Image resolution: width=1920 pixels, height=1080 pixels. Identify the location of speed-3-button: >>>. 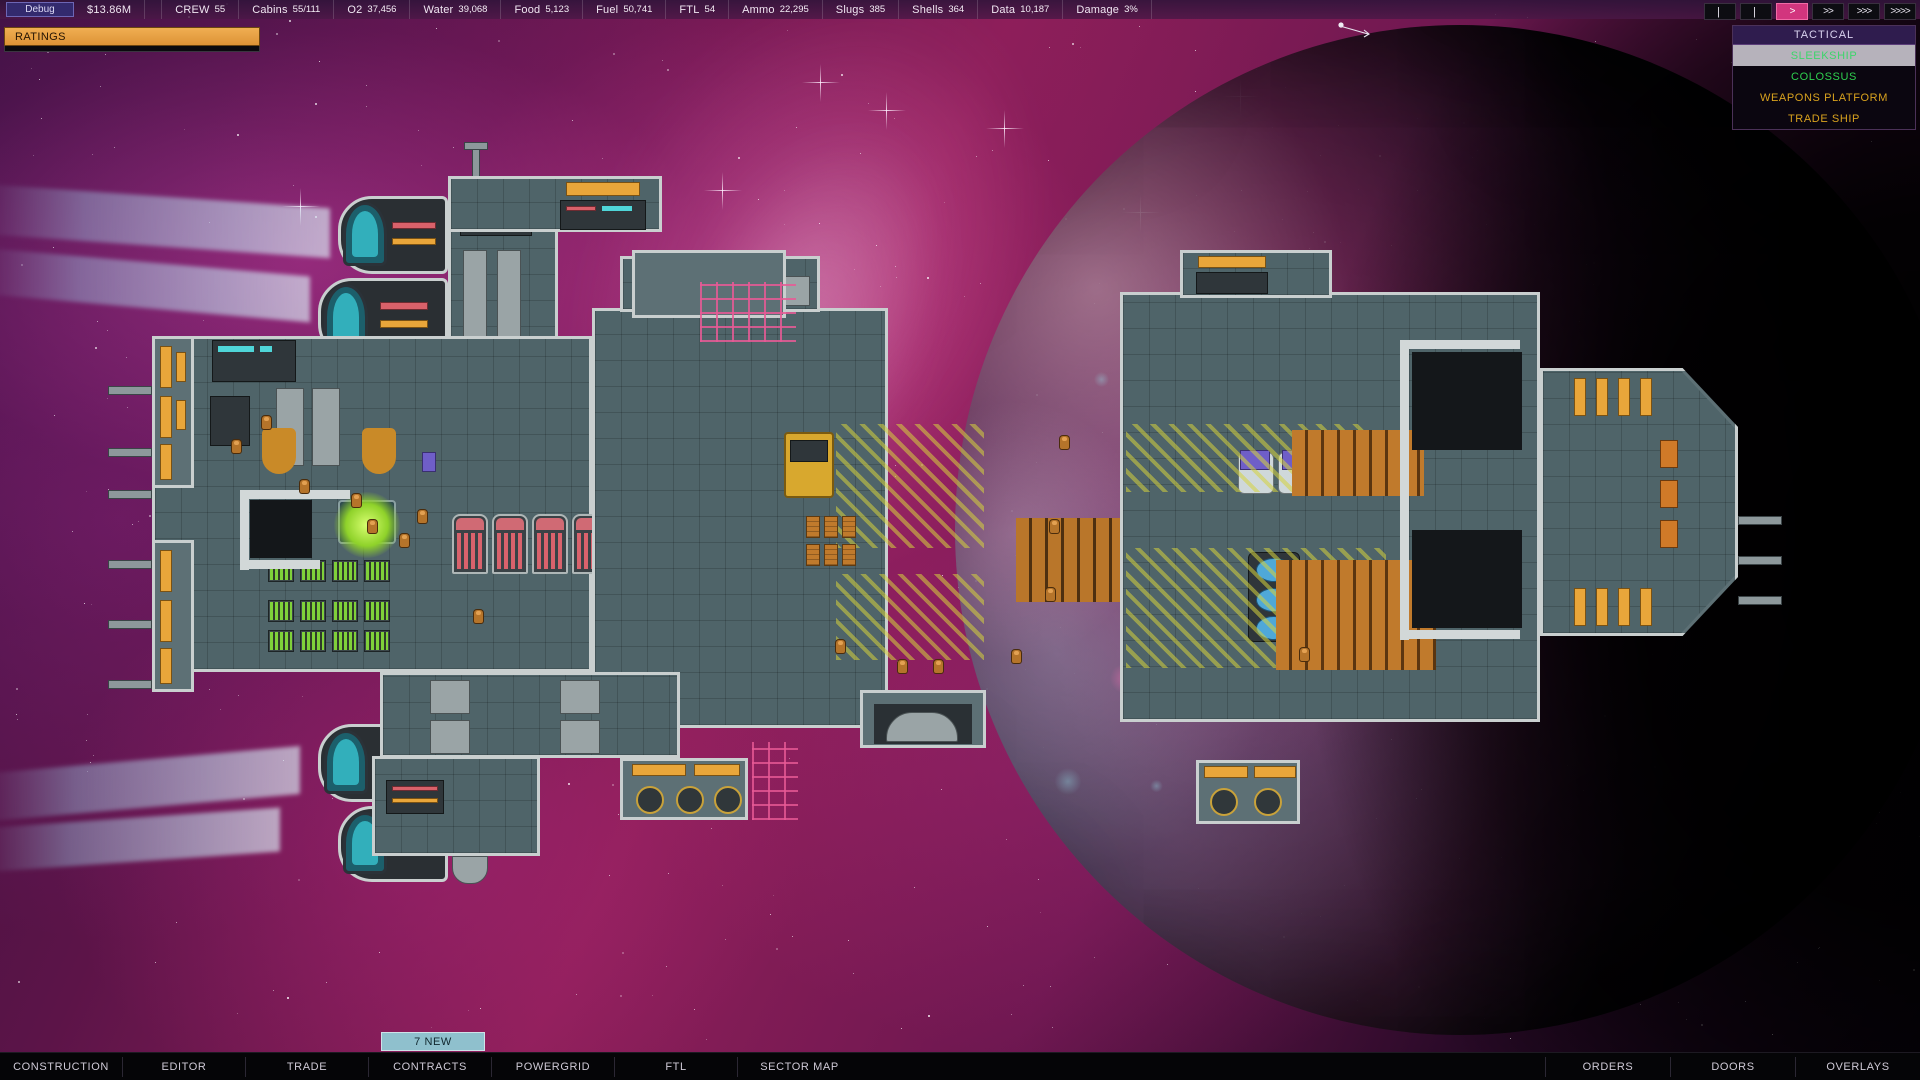
(1864, 11).